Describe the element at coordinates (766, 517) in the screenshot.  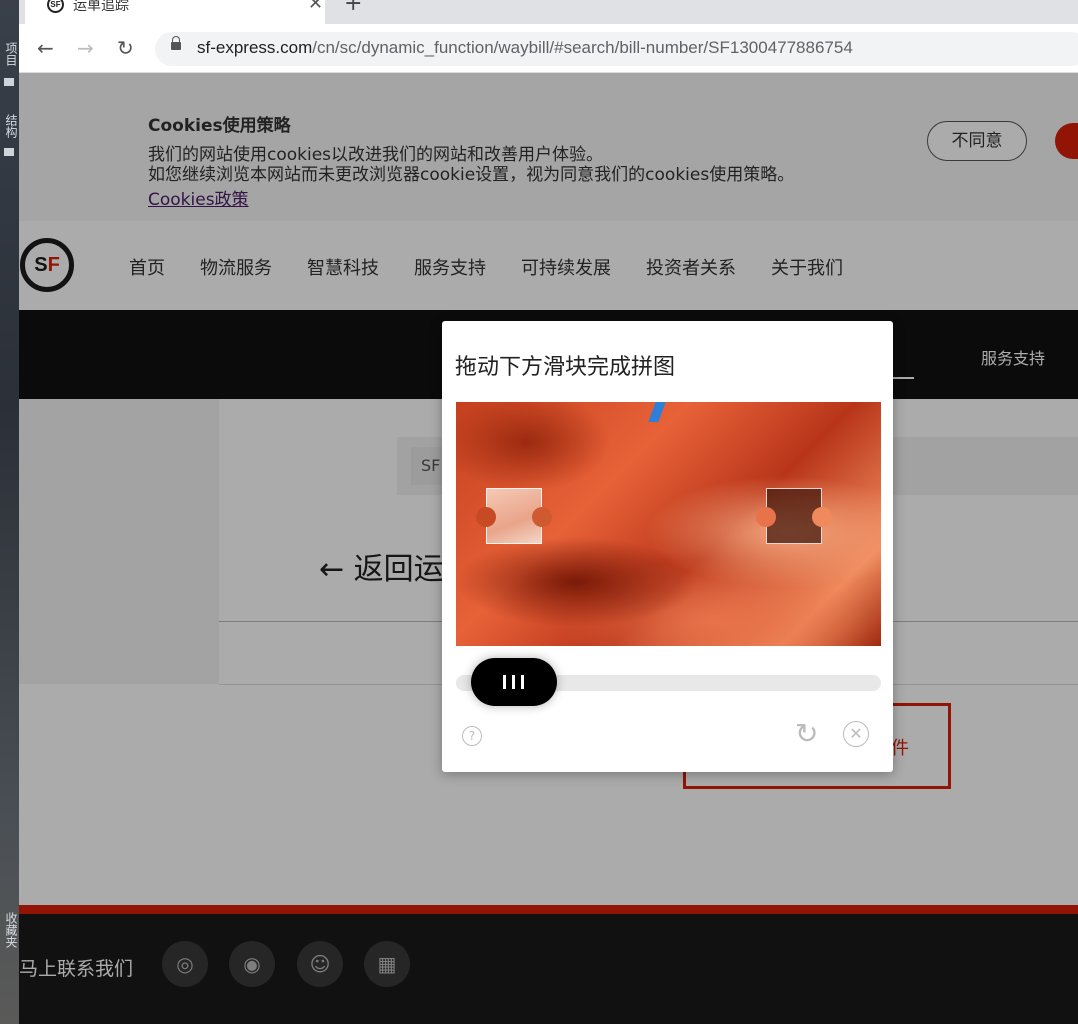
I see `slot-notch-left` at that location.